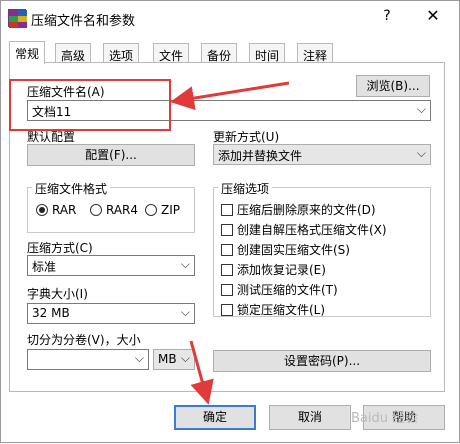 The width and height of the screenshot is (460, 444). What do you see at coordinates (310, 417) in the screenshot?
I see `cancel-button: 取消` at bounding box center [310, 417].